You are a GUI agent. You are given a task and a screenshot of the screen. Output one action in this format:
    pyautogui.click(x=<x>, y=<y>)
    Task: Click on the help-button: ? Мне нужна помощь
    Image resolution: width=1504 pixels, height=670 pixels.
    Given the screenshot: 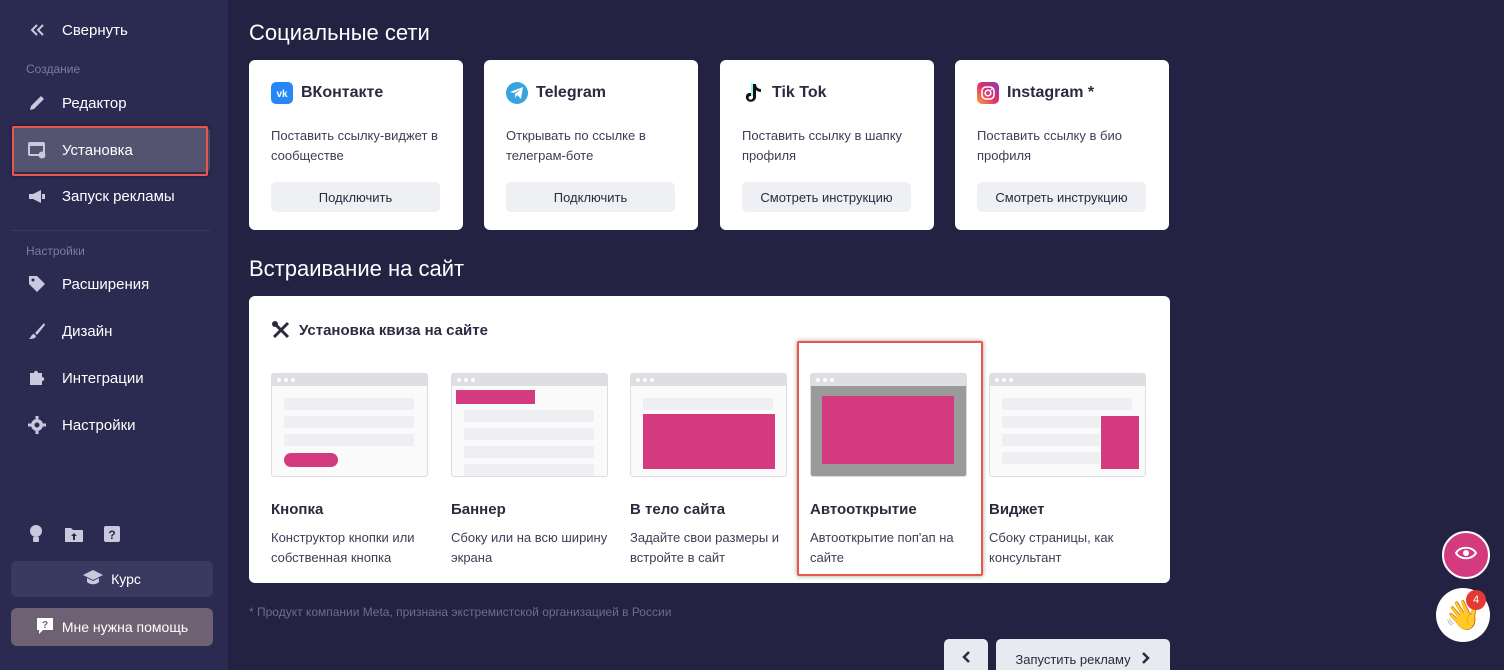 What is the action you would take?
    pyautogui.click(x=112, y=627)
    